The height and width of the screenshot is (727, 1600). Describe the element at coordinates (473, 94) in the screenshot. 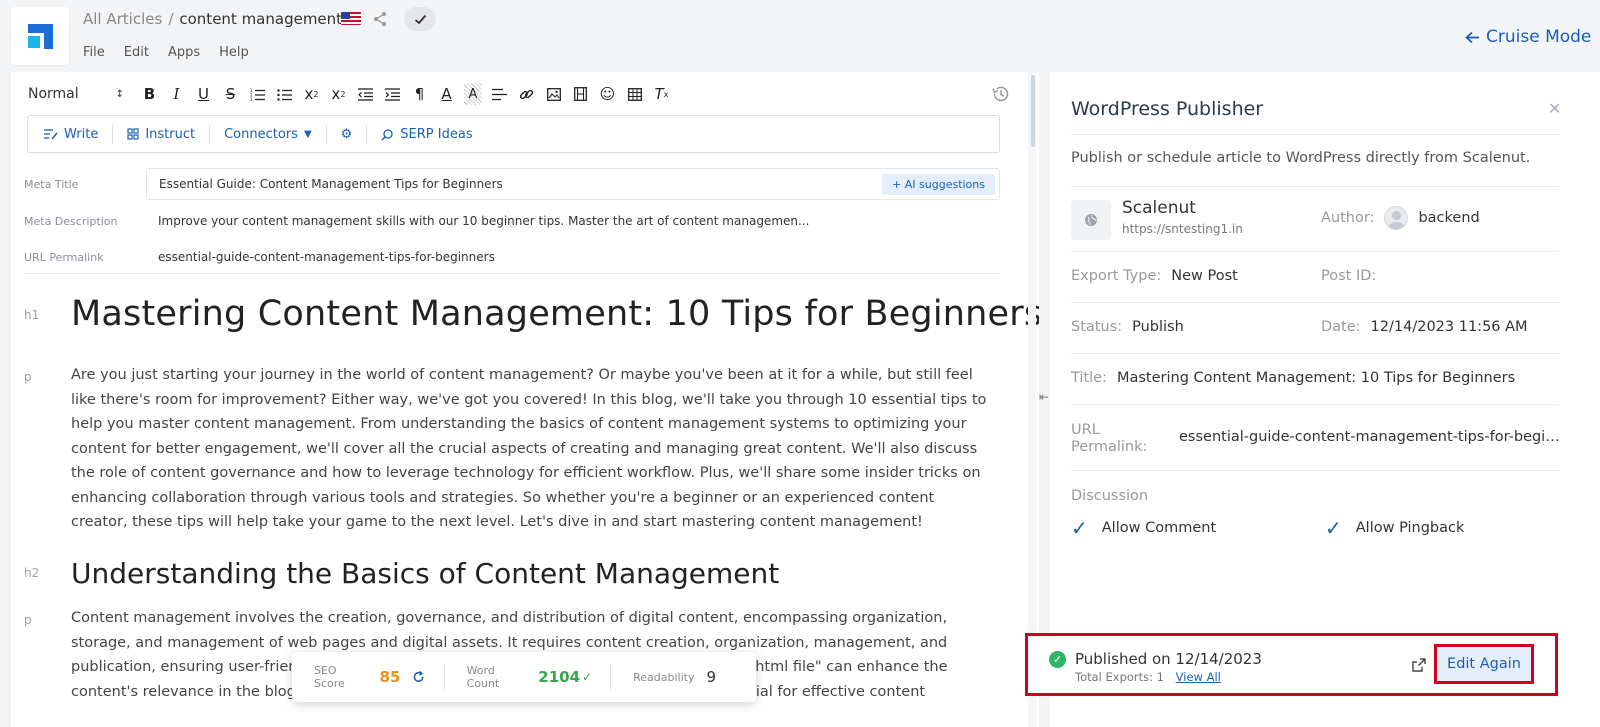

I see `background-color-icon: A` at that location.